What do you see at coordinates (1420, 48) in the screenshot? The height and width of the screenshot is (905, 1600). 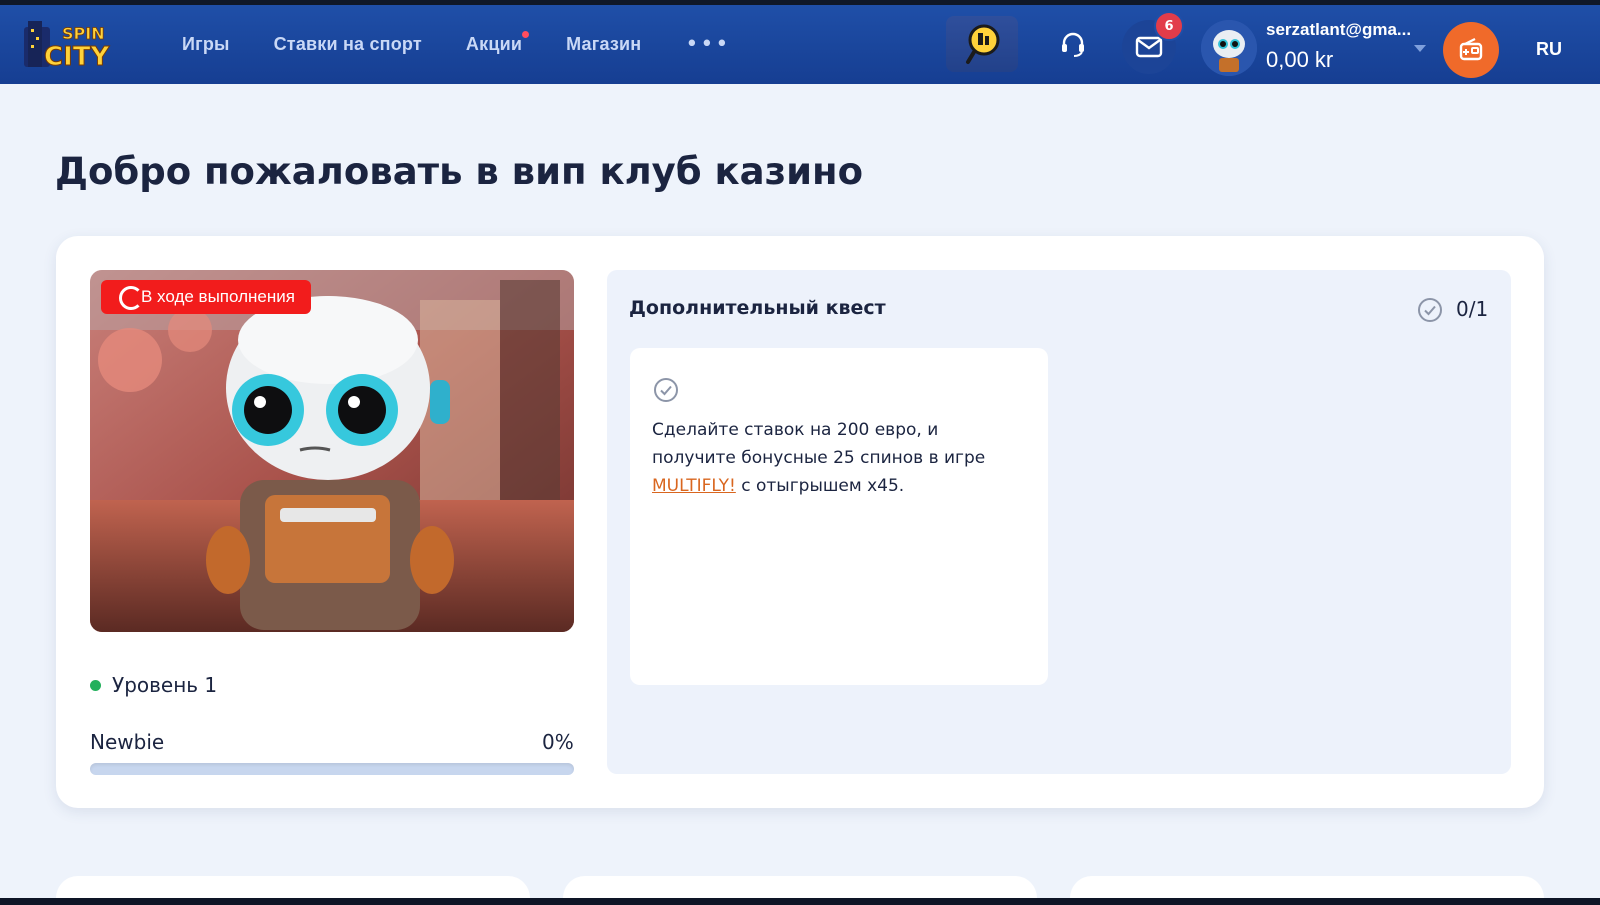 I see `chevron-down-icon` at bounding box center [1420, 48].